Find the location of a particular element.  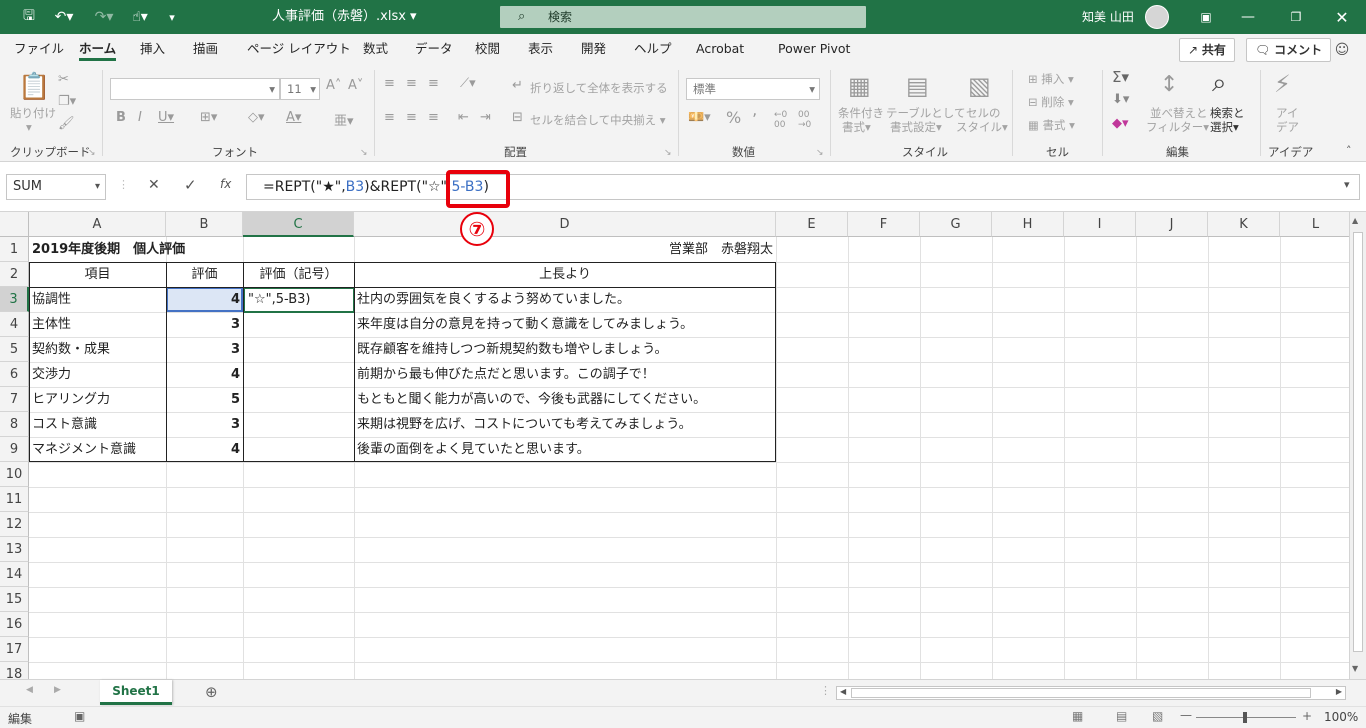

horizontal-scrollbar: ◀ ▶ is located at coordinates (1091, 693).